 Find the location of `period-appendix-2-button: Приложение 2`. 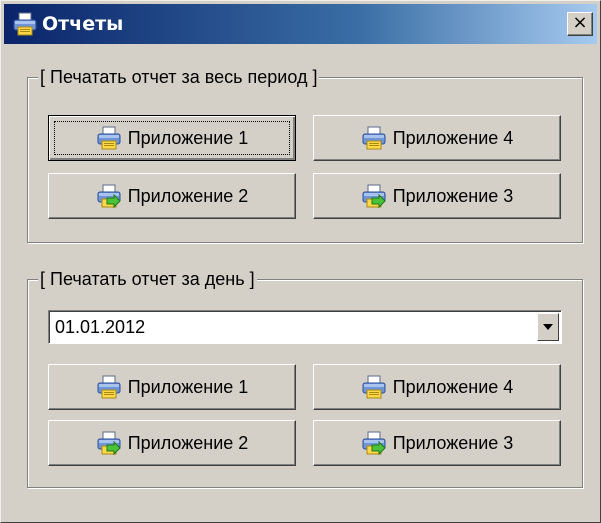

period-appendix-2-button: Приложение 2 is located at coordinates (172, 196).